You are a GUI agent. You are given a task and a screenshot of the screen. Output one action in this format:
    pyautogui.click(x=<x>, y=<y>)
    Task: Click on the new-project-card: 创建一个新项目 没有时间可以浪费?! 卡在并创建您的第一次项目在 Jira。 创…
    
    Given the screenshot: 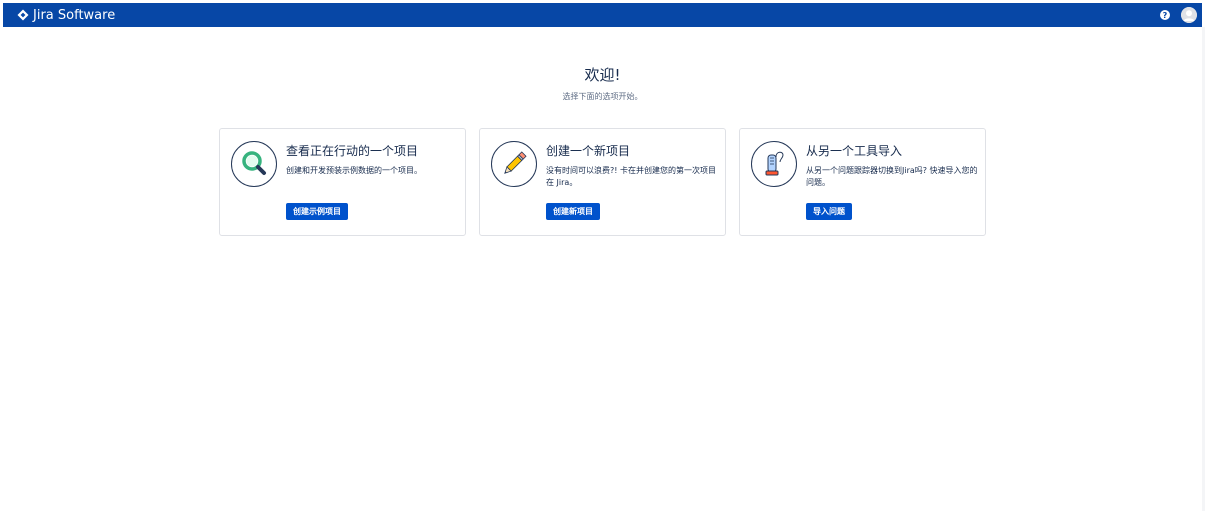 What is the action you would take?
    pyautogui.click(x=602, y=182)
    